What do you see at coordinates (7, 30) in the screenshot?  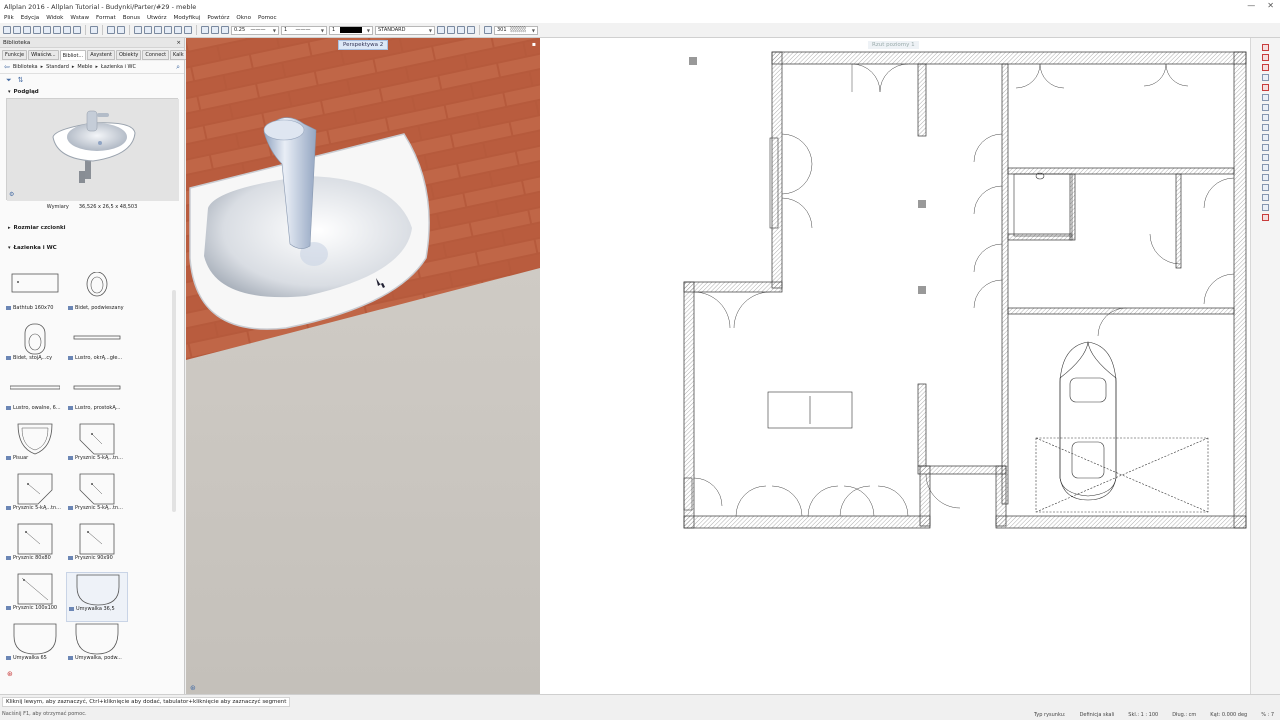 I see `new-file-icon` at bounding box center [7, 30].